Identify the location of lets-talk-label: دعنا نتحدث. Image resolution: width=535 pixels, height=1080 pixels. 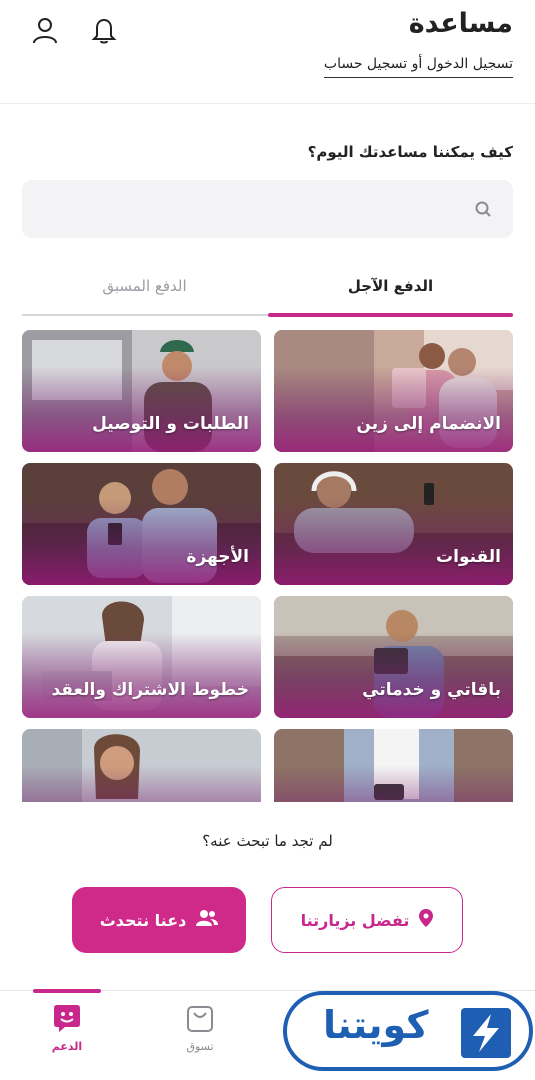
(143, 920).